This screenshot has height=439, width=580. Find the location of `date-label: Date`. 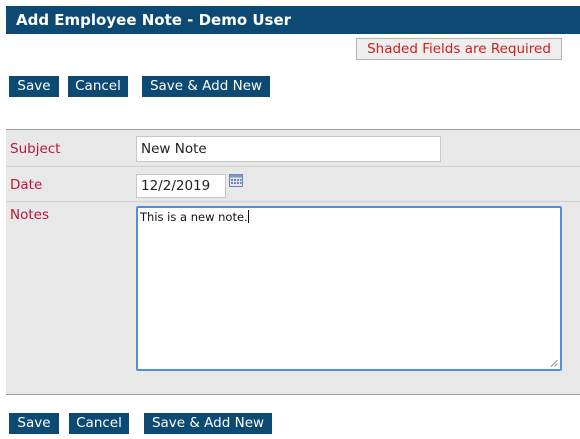

date-label: Date is located at coordinates (26, 185).